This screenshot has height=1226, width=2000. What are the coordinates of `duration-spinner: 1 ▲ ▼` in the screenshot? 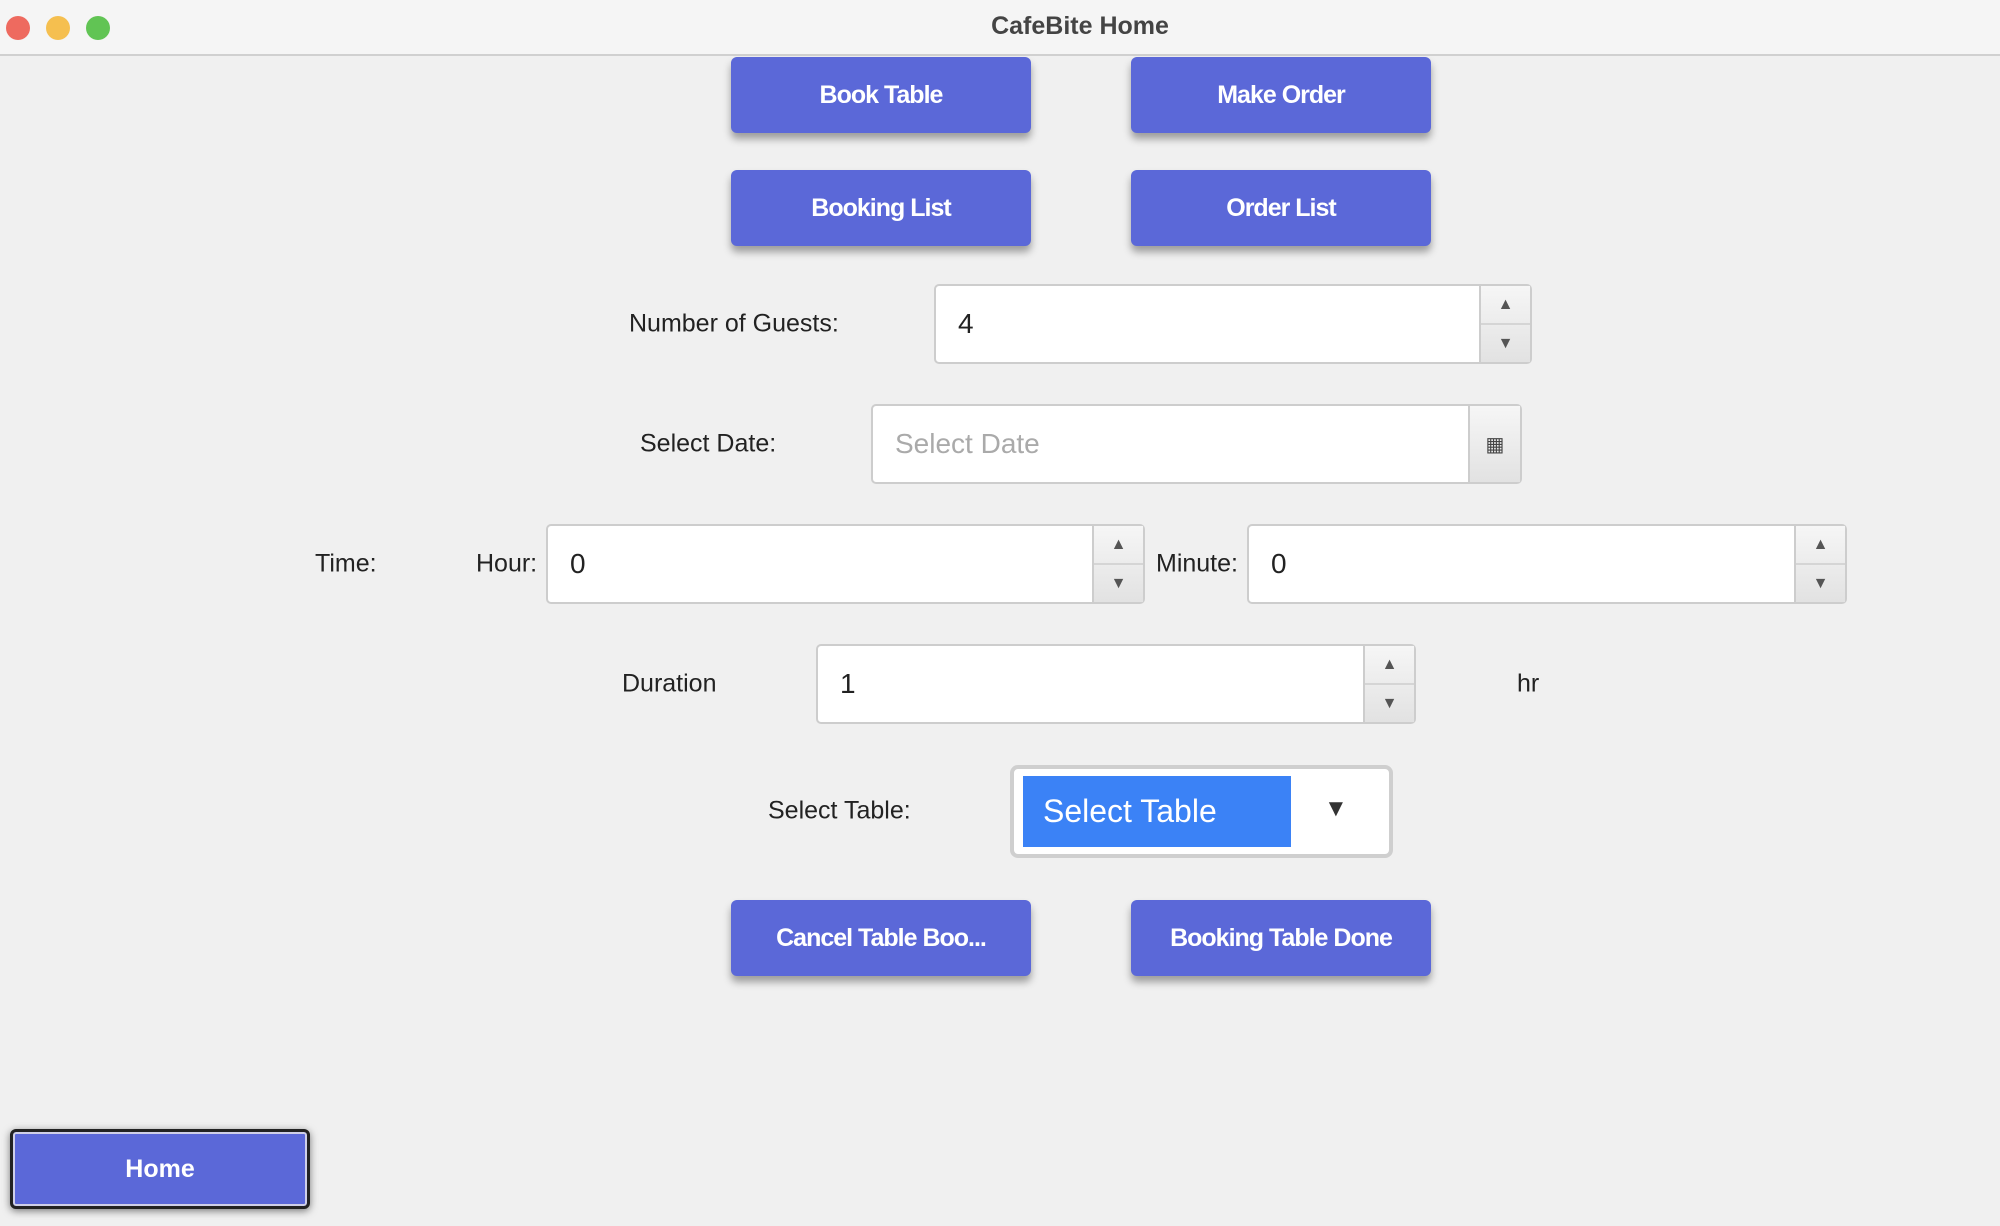 It's located at (1116, 684).